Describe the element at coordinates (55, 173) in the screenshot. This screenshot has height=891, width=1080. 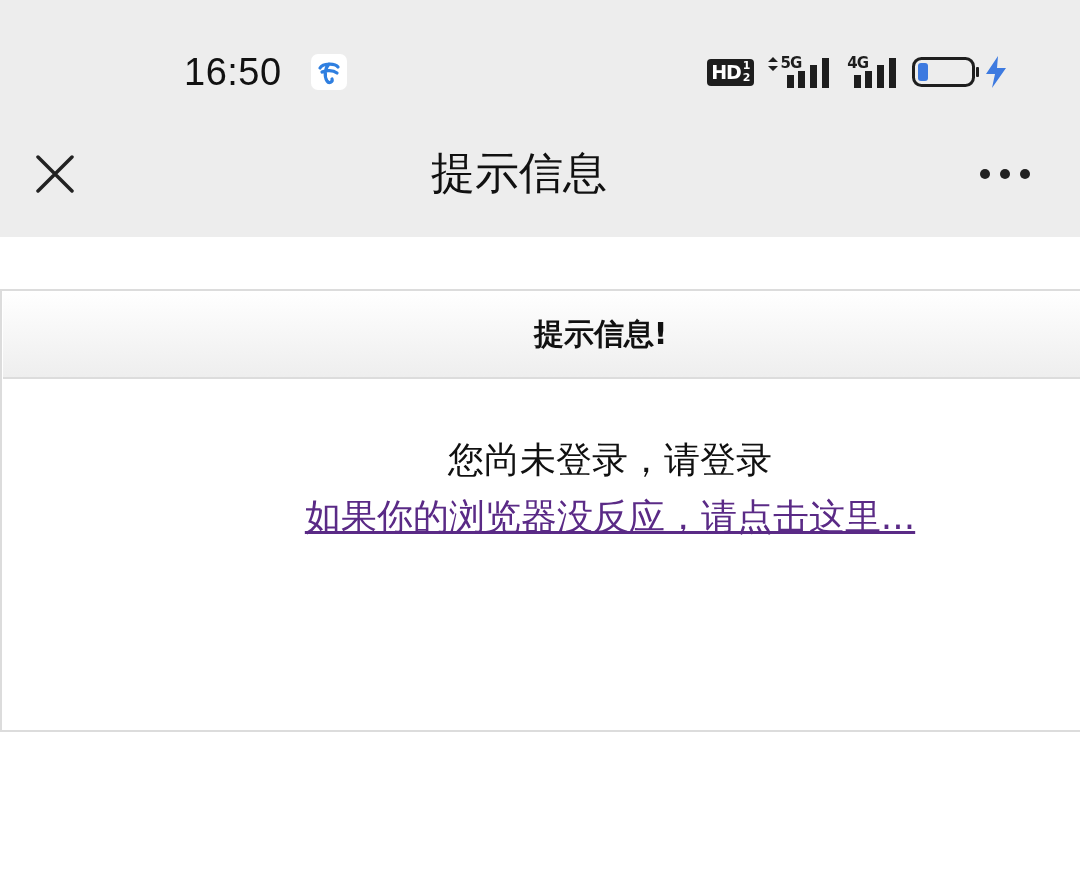
I see `close-icon` at that location.